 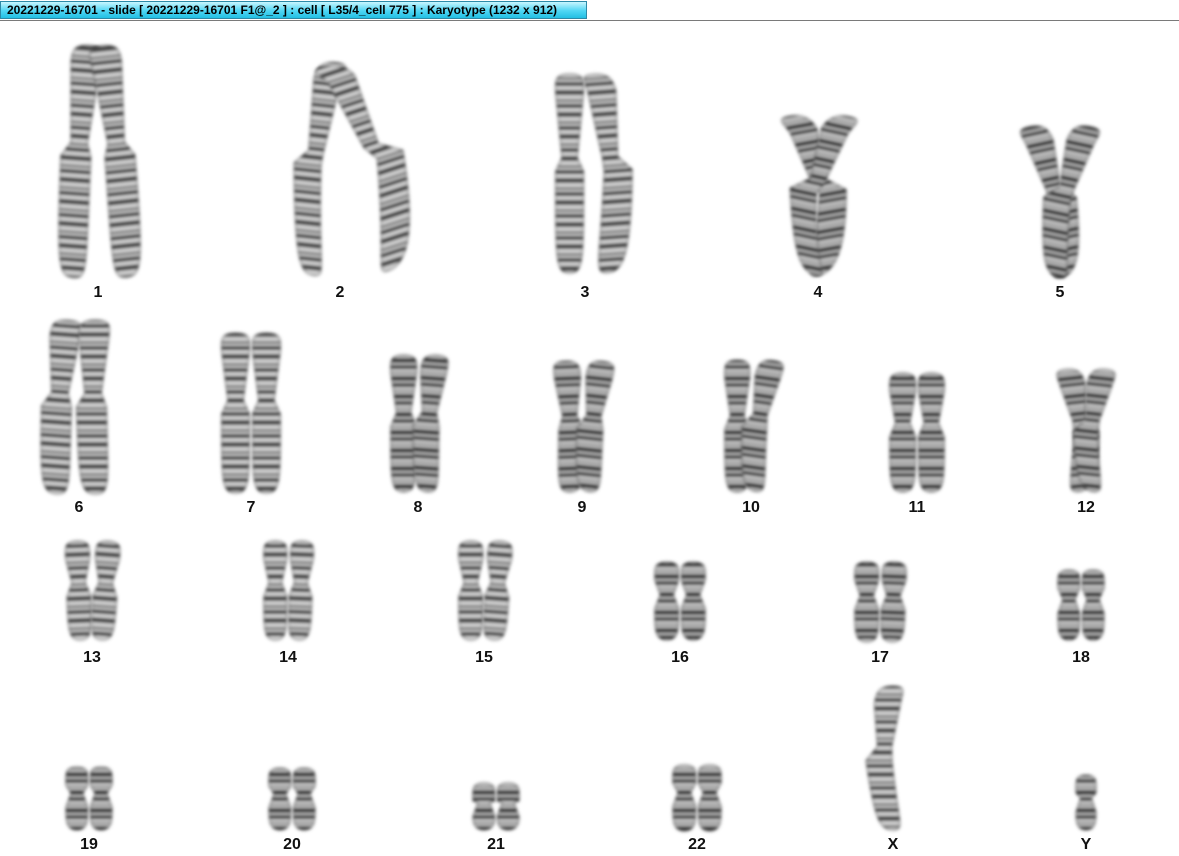 I want to click on chromosome-19-left, so click(x=77, y=798).